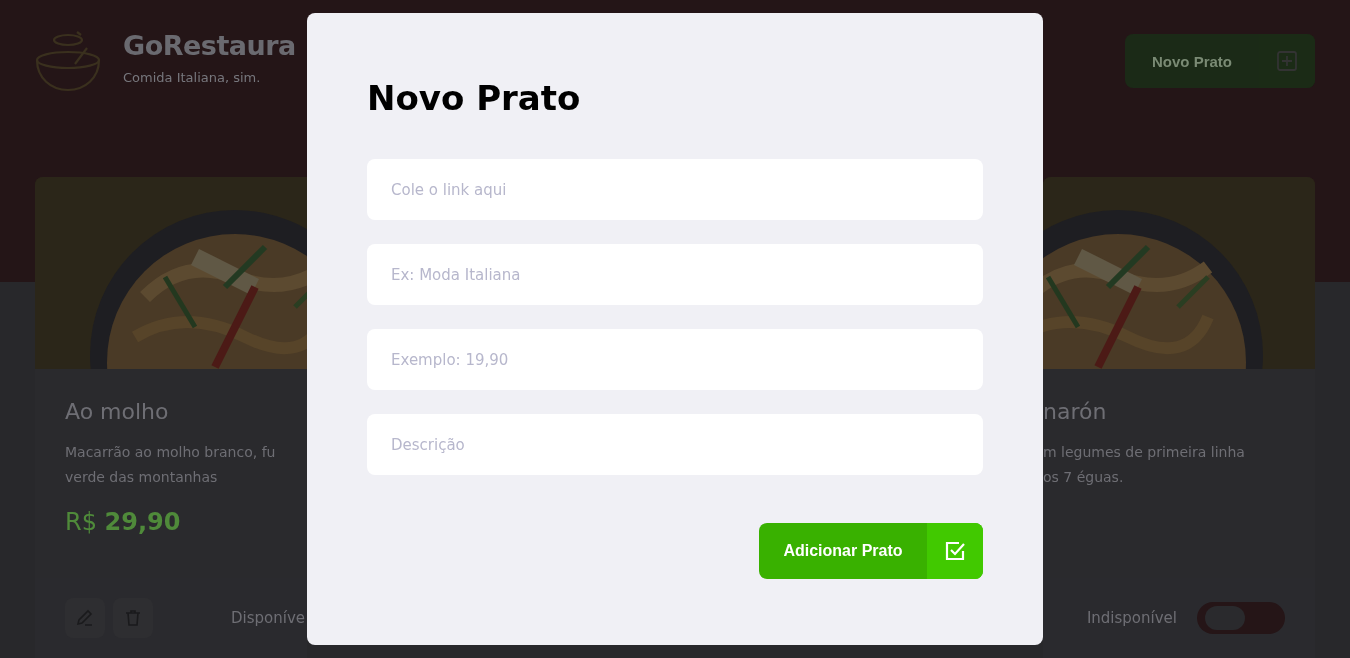 The image size is (1350, 658). I want to click on dish-description: Macarrão ao molho branco, fu, so click(171, 452).